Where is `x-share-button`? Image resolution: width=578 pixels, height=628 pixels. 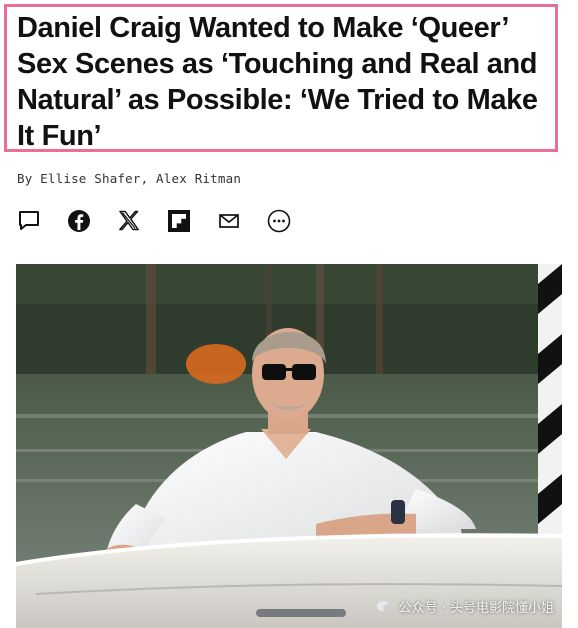 x-share-button is located at coordinates (129, 221).